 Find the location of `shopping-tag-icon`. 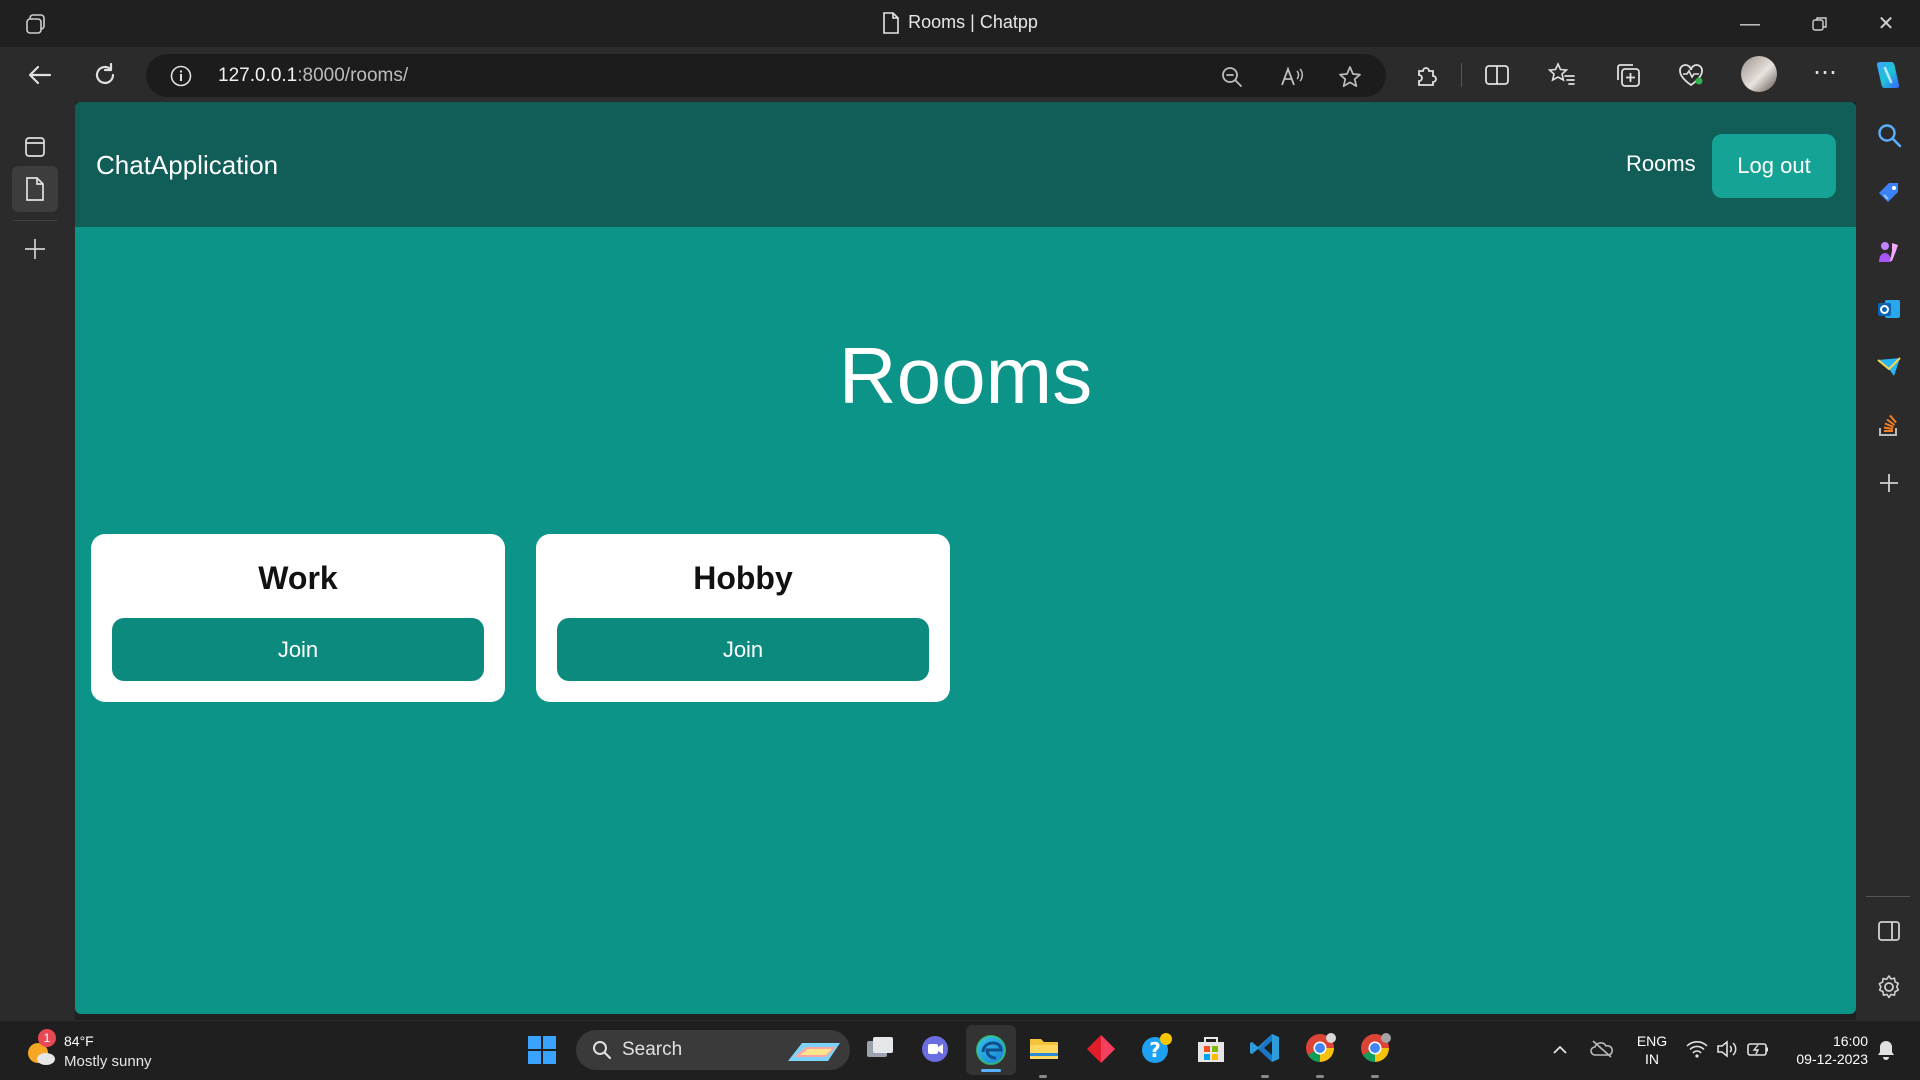

shopping-tag-icon is located at coordinates (1889, 193).